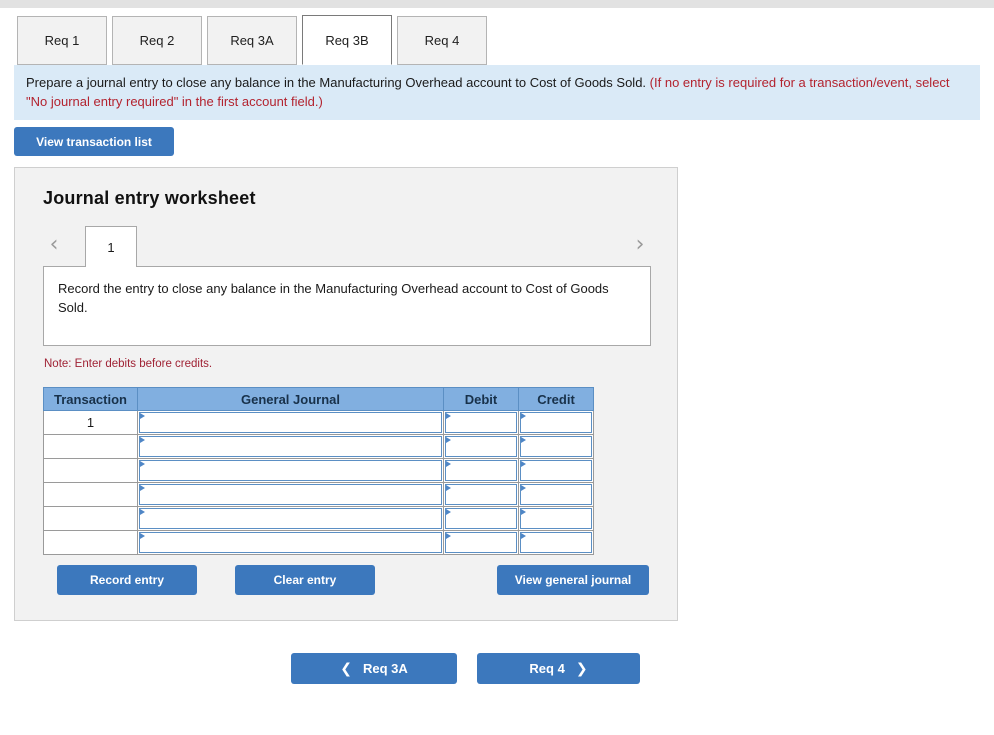 The image size is (994, 735). I want to click on chevron-right-icon: ❯, so click(581, 668).